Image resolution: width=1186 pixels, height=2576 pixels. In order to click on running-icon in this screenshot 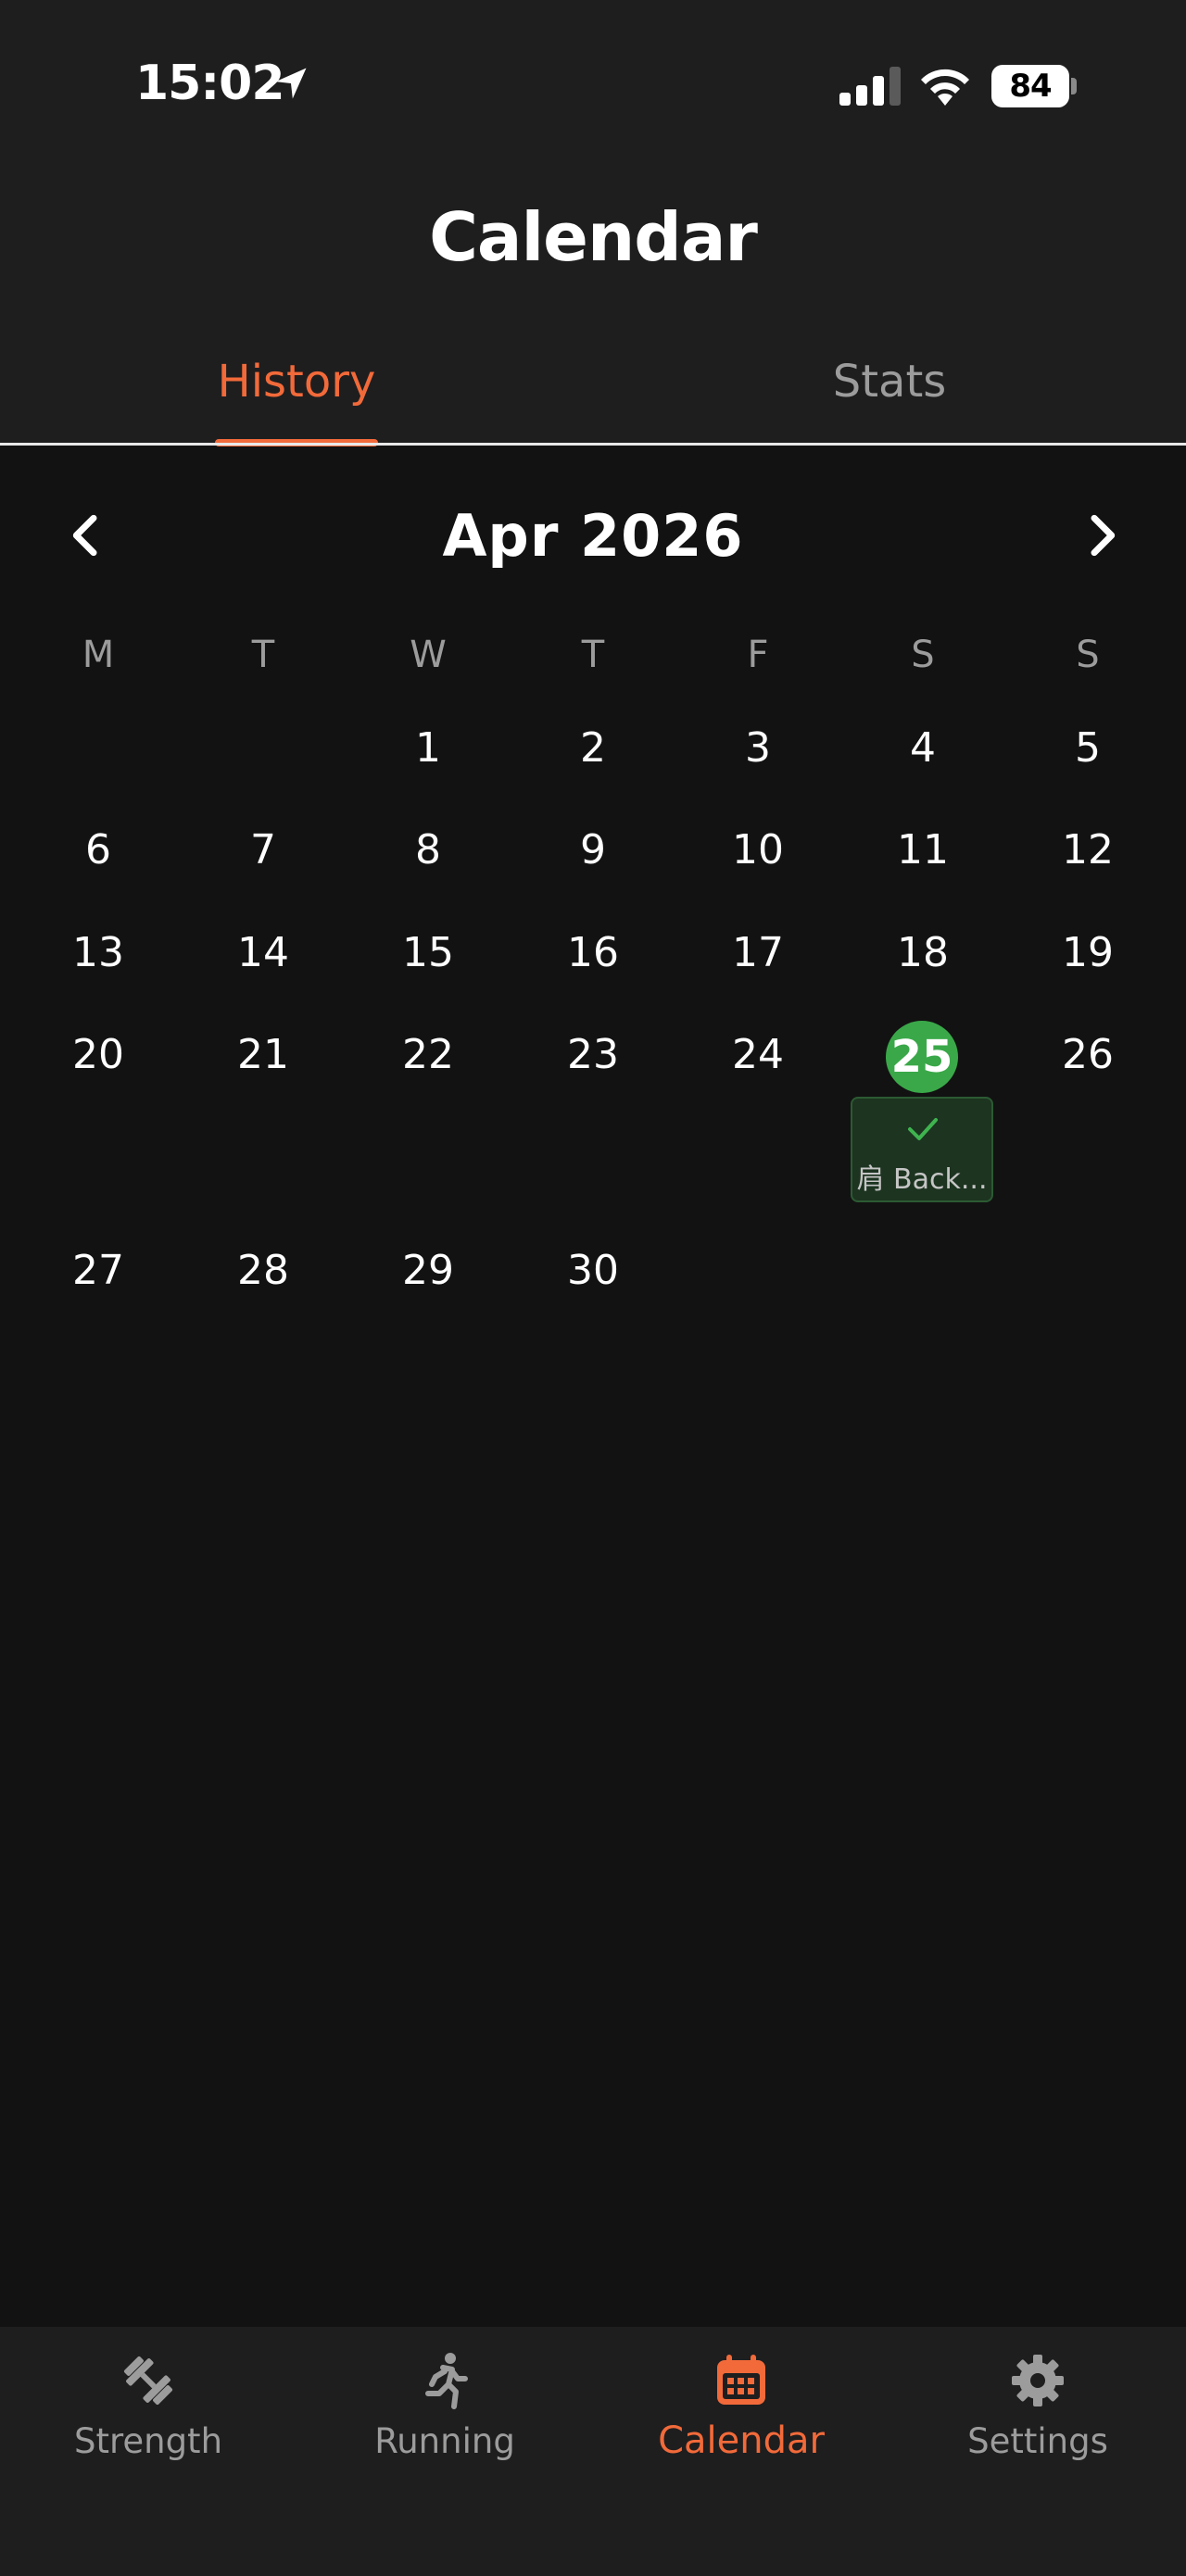, I will do `click(446, 2381)`.